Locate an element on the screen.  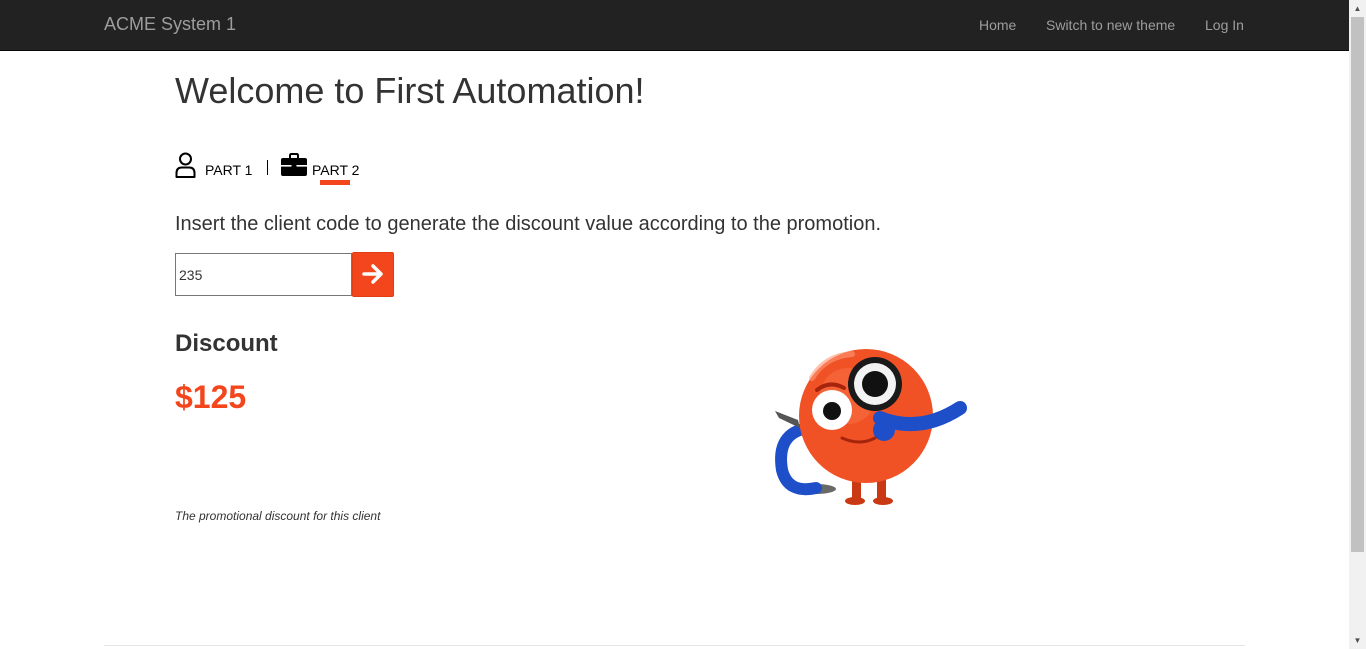
vertical-scrollbar: ▲ ▼ is located at coordinates (1357, 324).